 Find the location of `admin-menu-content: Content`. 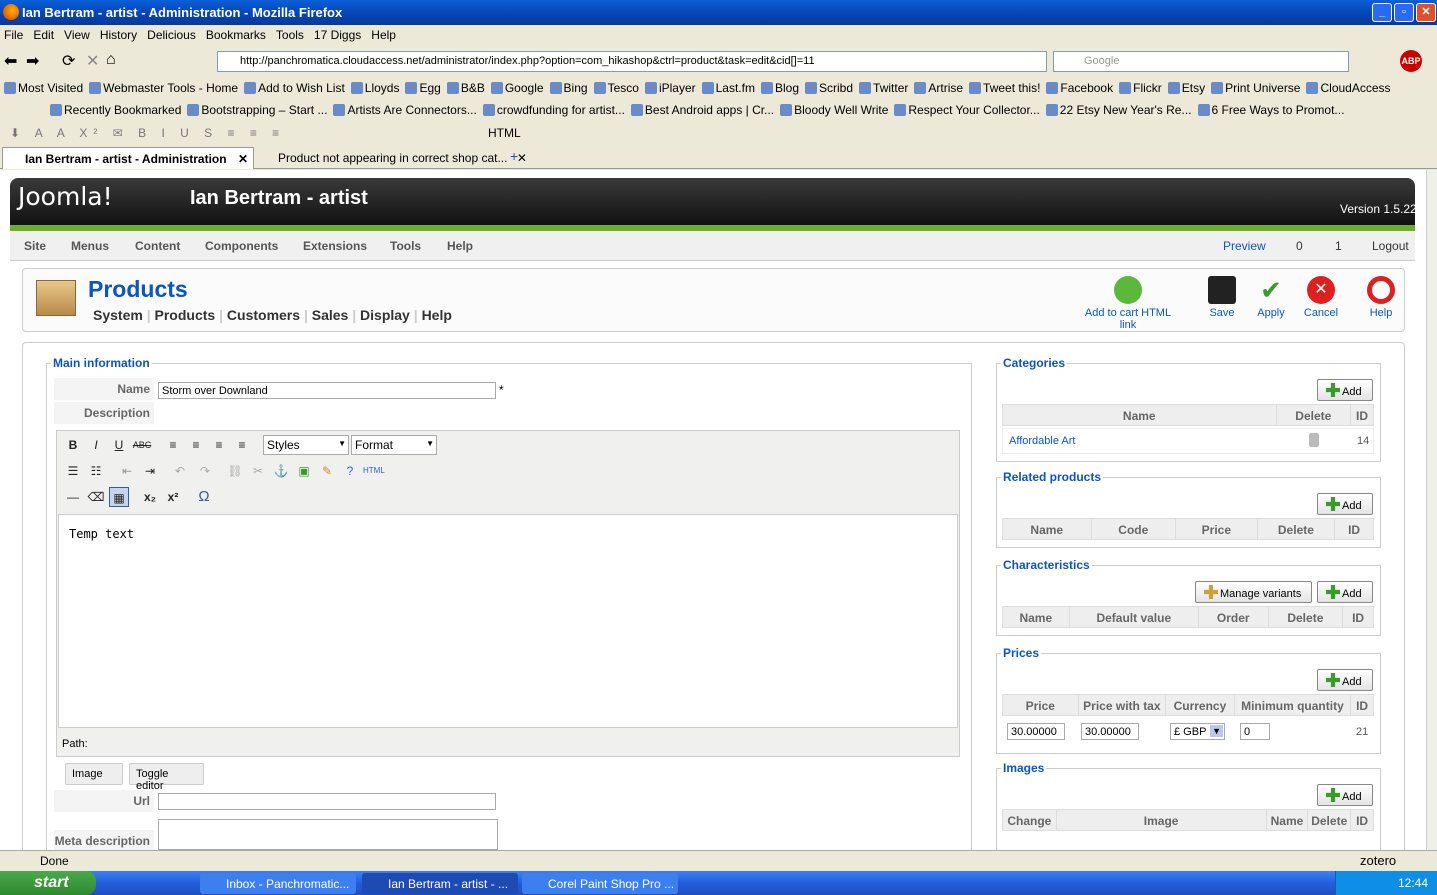

admin-menu-content: Content is located at coordinates (157, 246).